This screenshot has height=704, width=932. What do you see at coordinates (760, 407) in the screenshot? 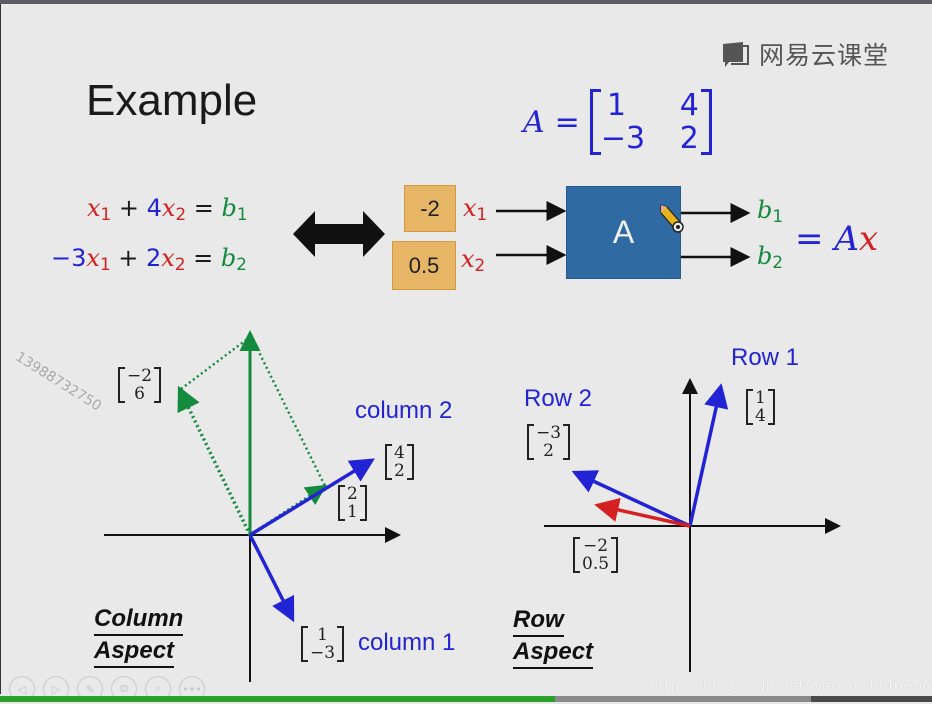
I see `vector-label-1-4: 14` at bounding box center [760, 407].